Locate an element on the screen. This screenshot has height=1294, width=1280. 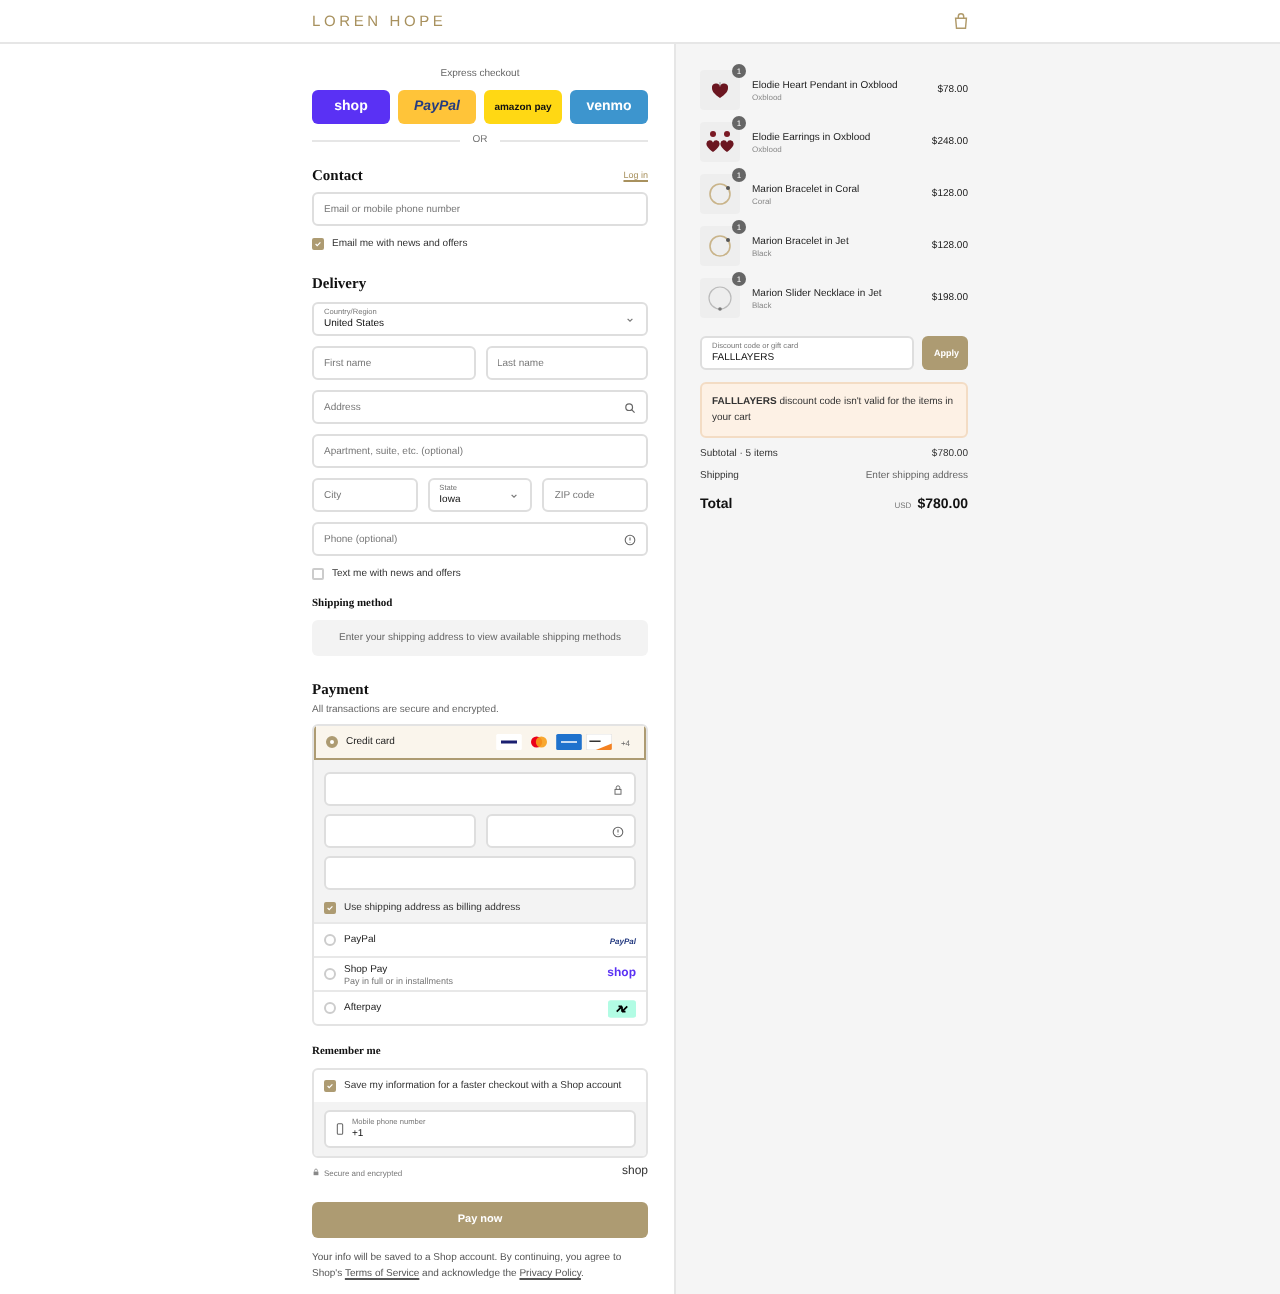
shopping-bag-icon is located at coordinates (961, 21).